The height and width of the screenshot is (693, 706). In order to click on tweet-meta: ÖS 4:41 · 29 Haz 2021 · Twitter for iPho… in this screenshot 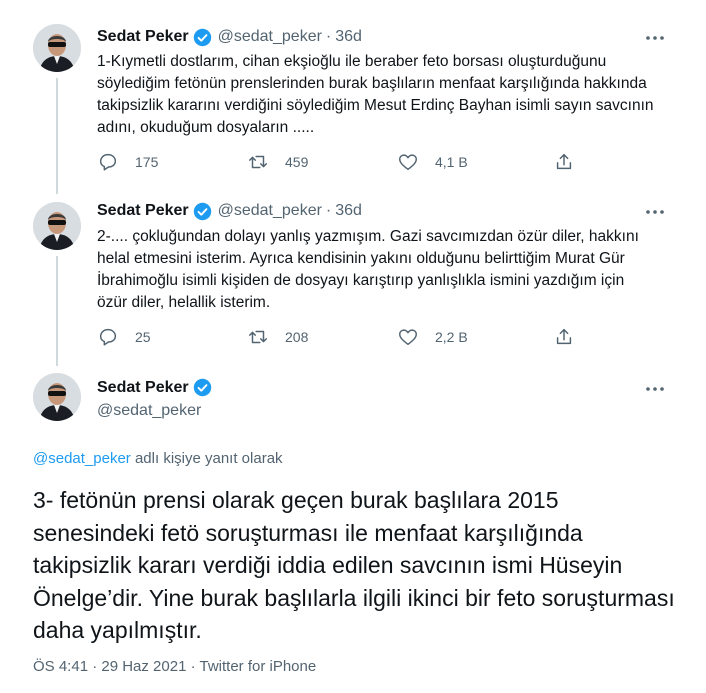, I will do `click(174, 666)`.